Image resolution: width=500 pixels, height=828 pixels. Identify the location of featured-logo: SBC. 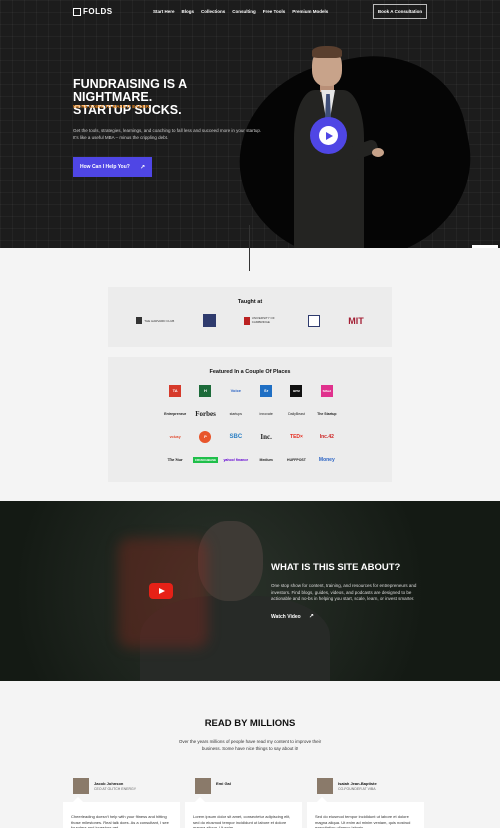
(235, 436).